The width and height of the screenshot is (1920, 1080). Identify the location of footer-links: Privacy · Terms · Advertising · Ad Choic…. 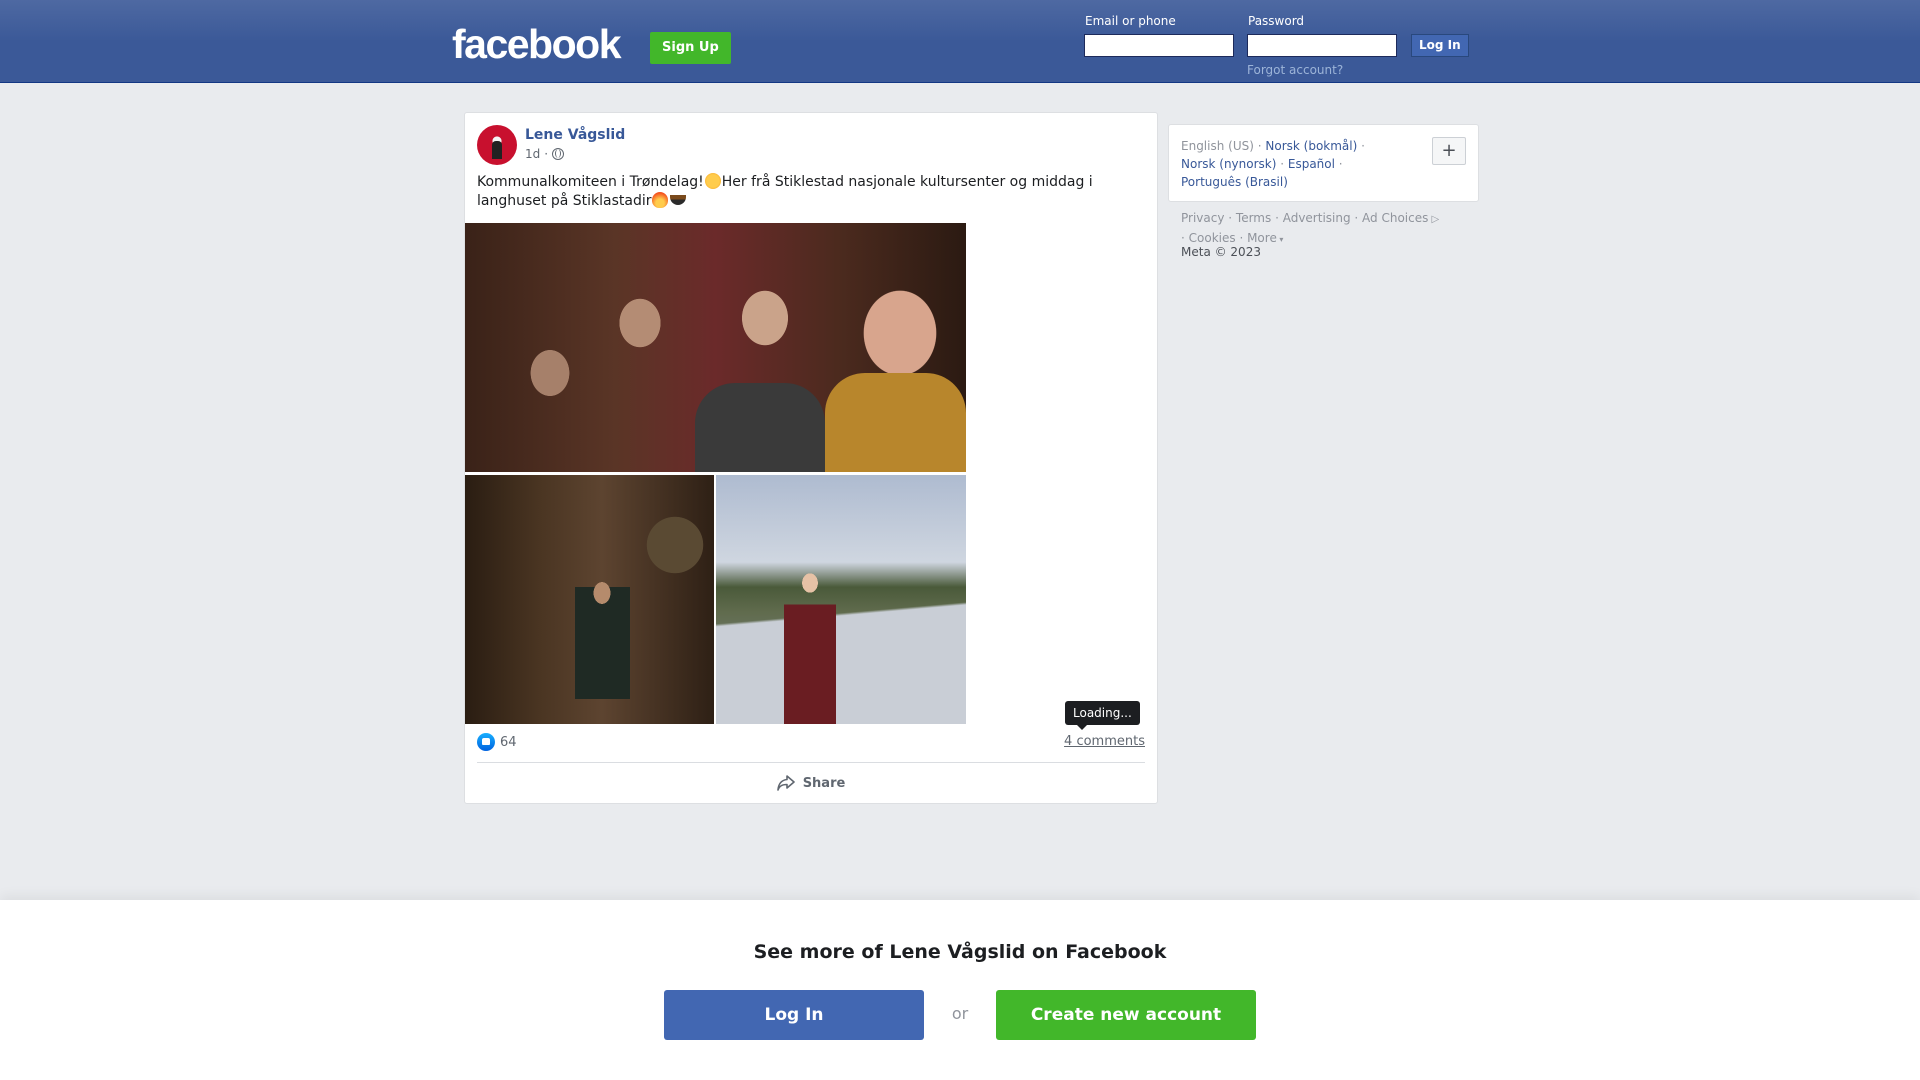
(1310, 228).